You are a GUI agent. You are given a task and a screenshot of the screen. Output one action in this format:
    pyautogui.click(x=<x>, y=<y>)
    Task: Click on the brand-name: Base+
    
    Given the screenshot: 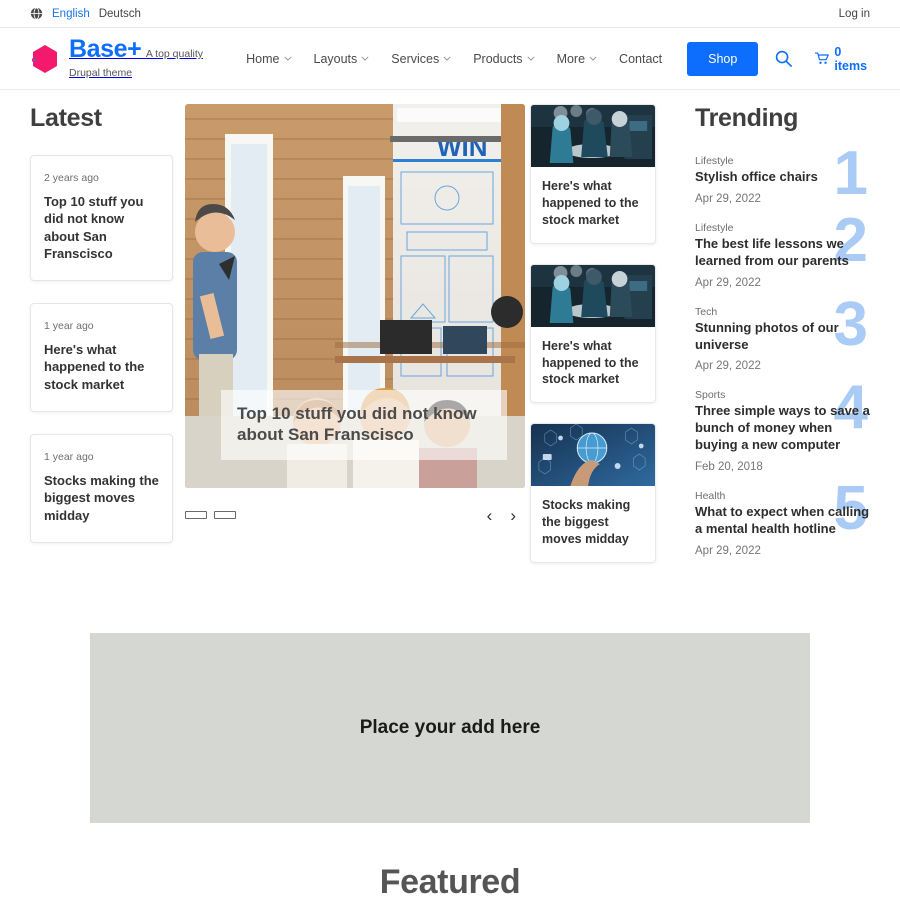 What is the action you would take?
    pyautogui.click(x=105, y=49)
    